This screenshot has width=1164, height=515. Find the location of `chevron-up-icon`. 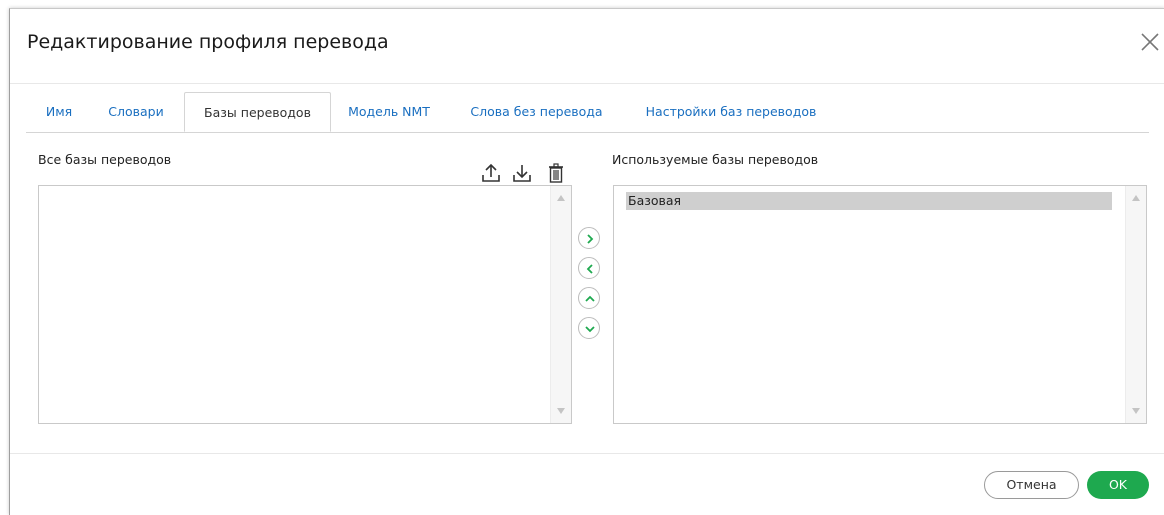

chevron-up-icon is located at coordinates (590, 298).